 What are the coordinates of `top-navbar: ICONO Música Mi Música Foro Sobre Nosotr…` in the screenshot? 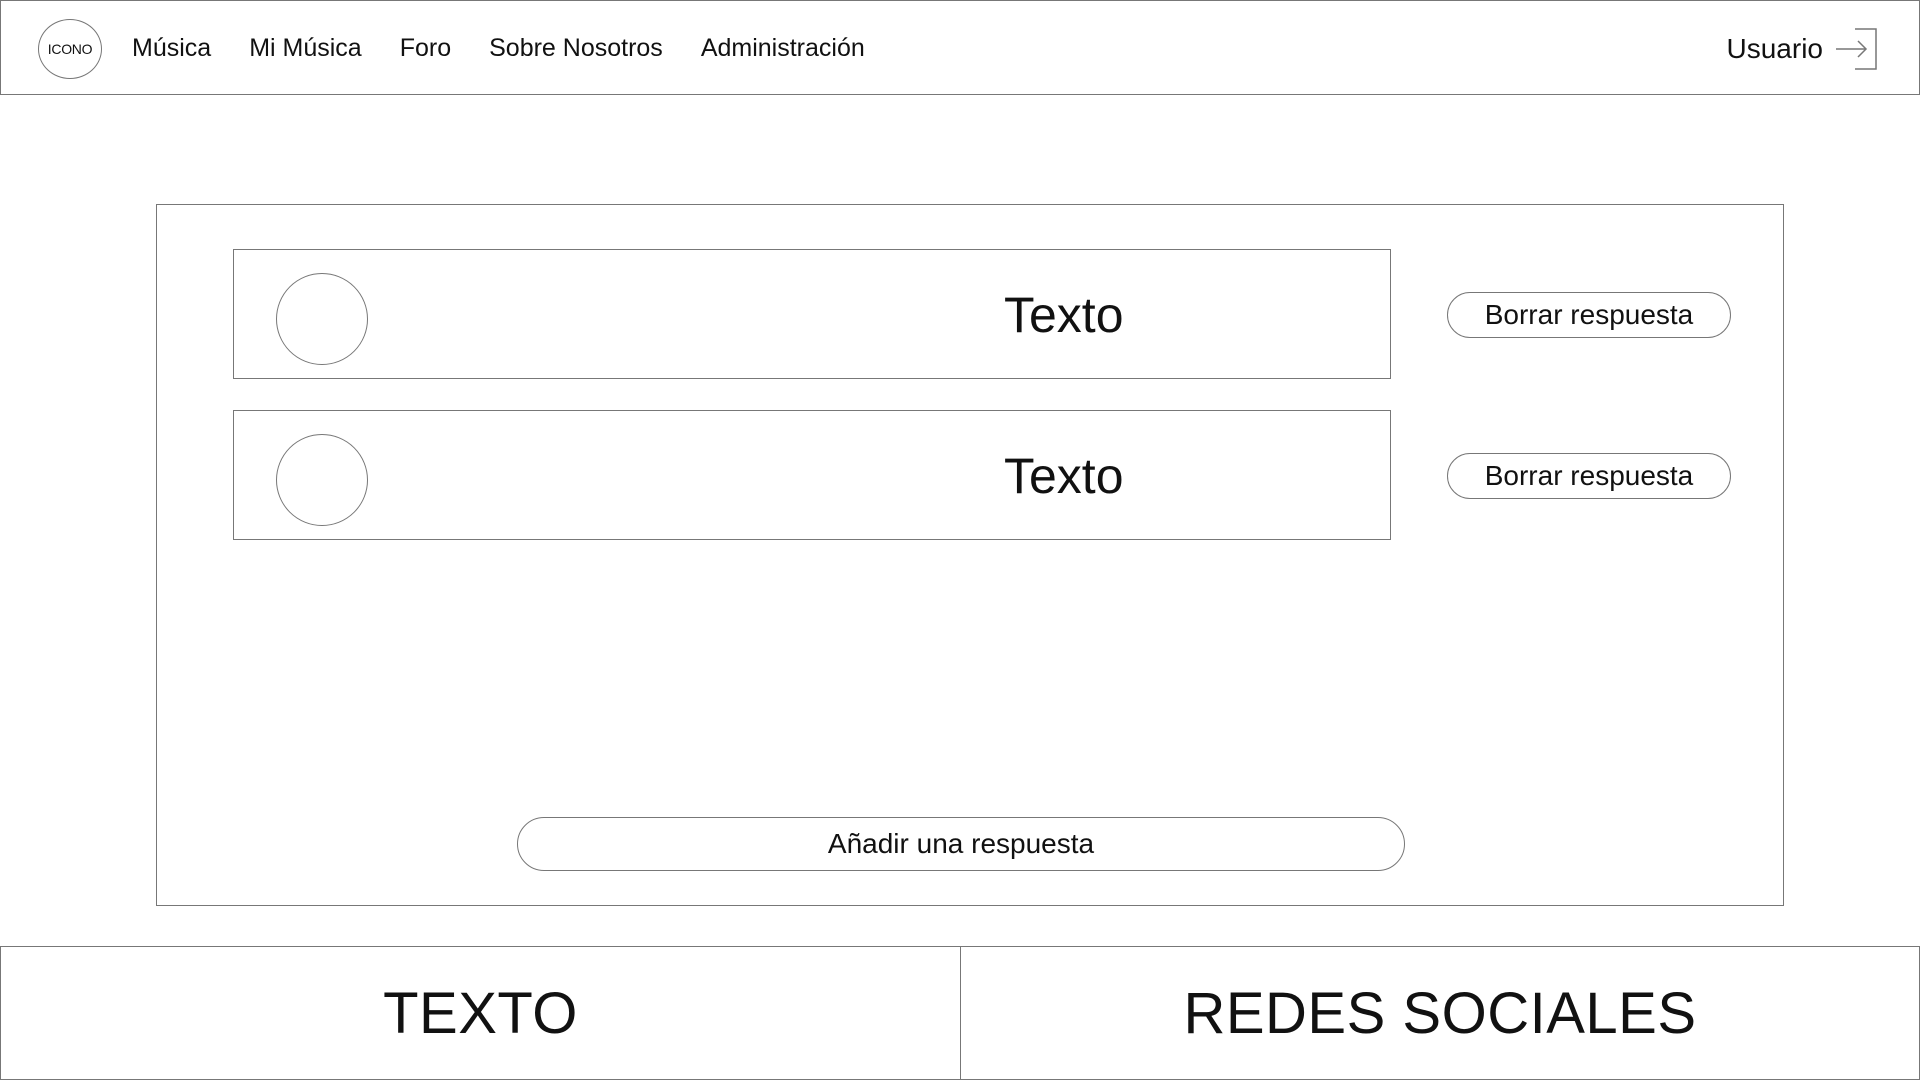 It's located at (960, 47).